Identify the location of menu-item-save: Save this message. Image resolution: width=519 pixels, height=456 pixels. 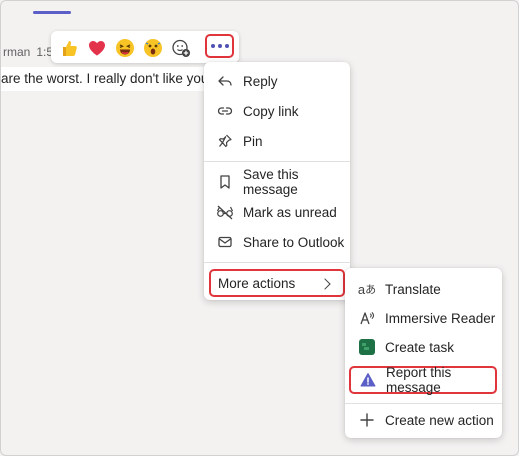
(277, 182).